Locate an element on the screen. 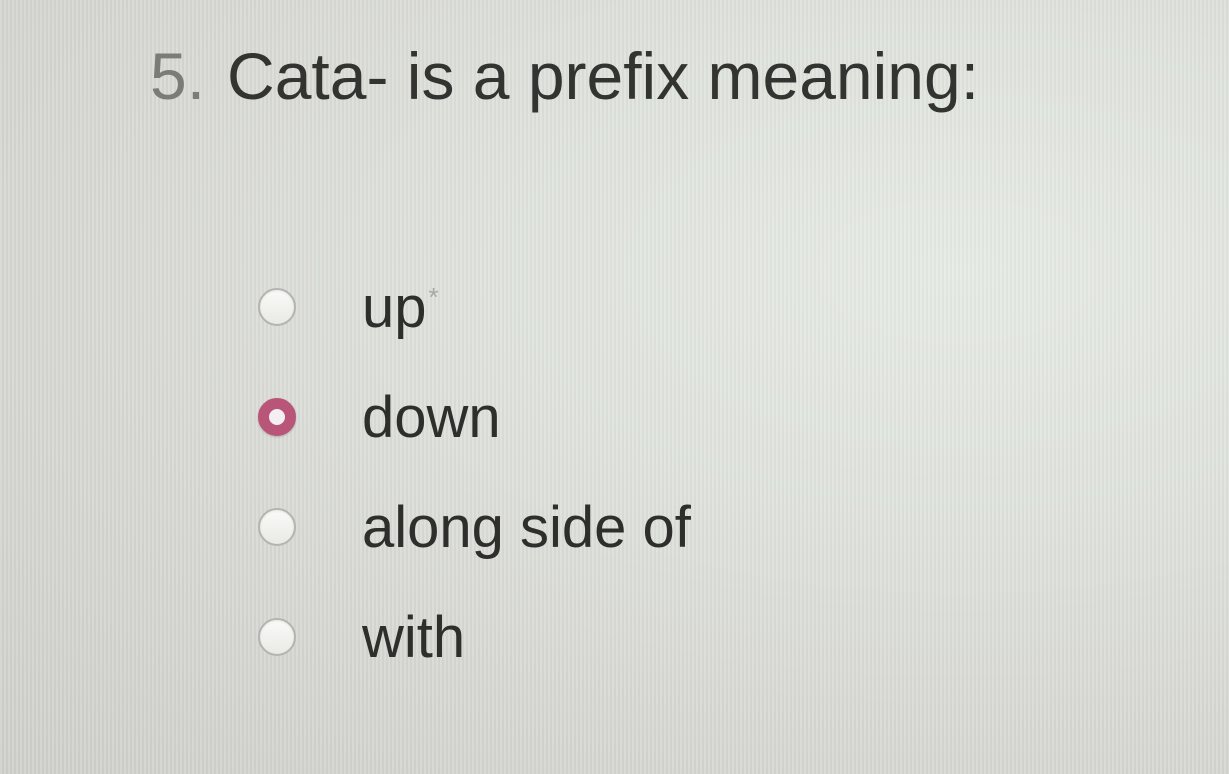 The width and height of the screenshot is (1229, 774). option-label-along-side-of: along side of is located at coordinates (526, 527).